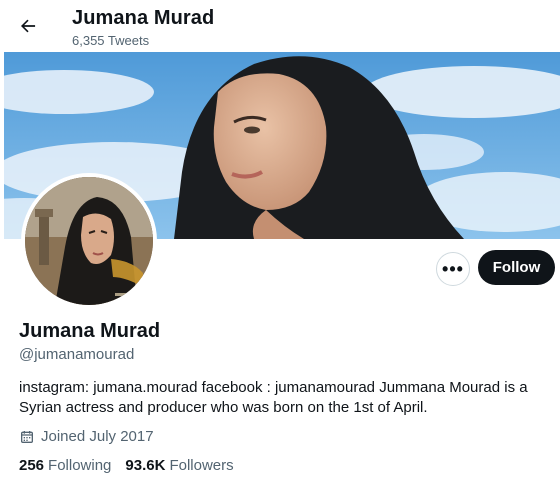 The width and height of the screenshot is (560, 478). I want to click on profile-header: Jumana Murad 6,355 Tweets, so click(280, 26).